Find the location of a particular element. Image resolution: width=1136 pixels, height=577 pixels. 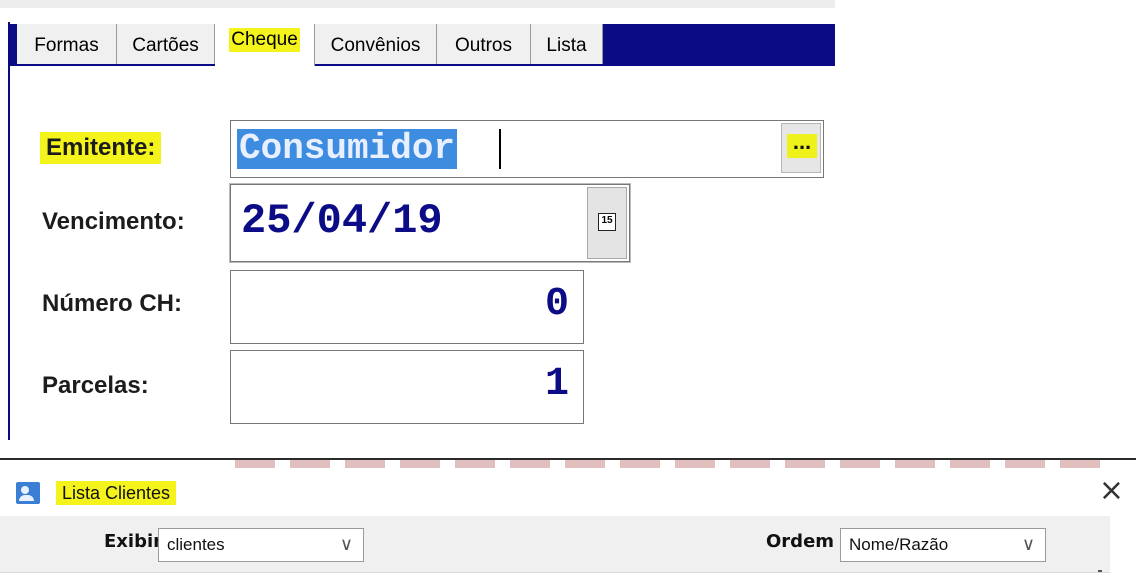

calendar-icon: 15 is located at coordinates (607, 222).